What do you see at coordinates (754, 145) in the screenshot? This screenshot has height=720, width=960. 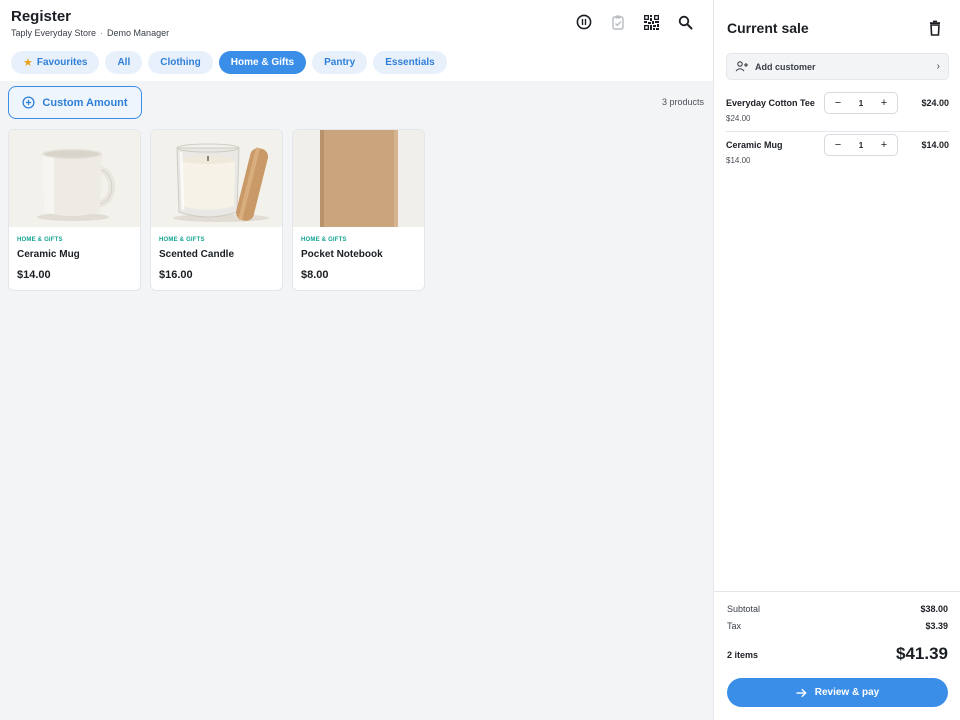 I see `line-item-name: Ceramic Mug` at bounding box center [754, 145].